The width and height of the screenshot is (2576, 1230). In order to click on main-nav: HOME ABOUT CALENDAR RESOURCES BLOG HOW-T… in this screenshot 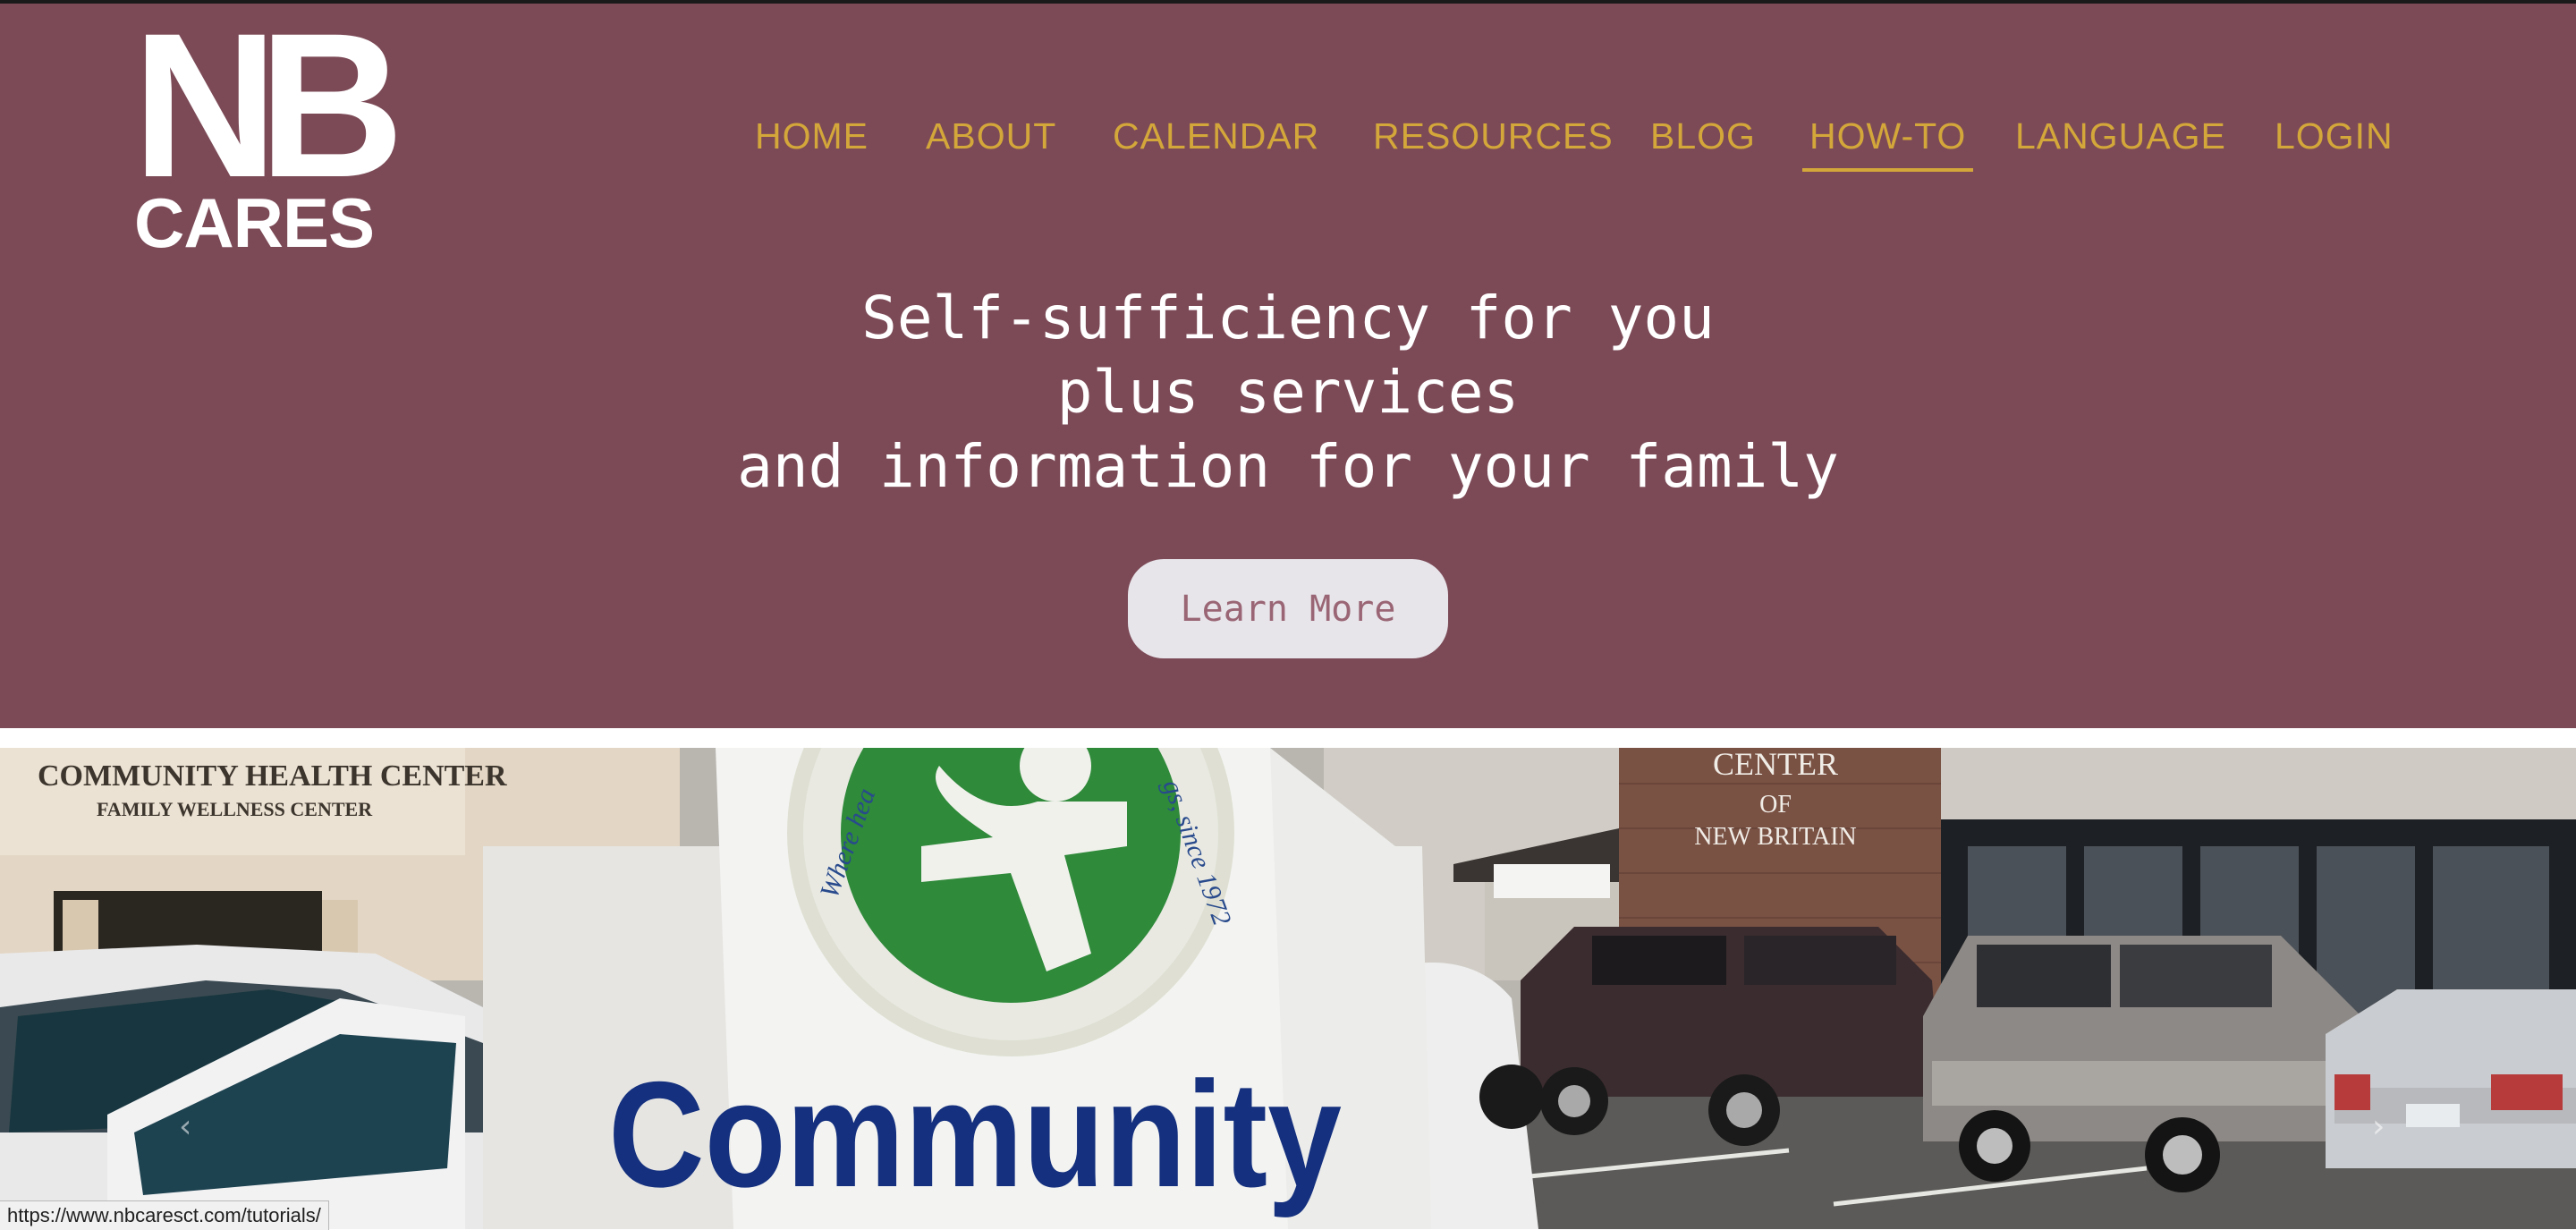, I will do `click(1288, 145)`.